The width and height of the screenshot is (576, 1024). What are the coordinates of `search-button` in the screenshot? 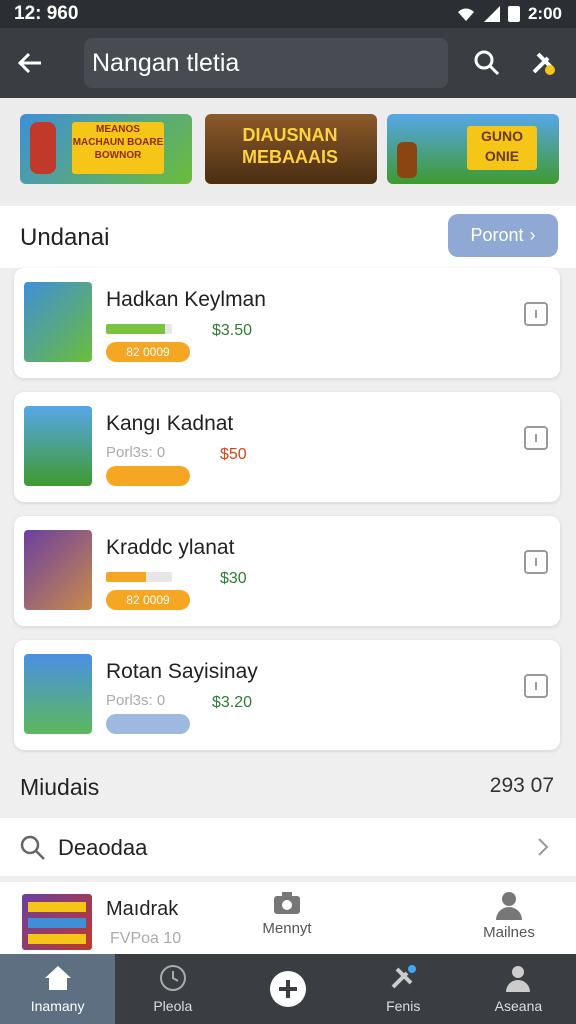 It's located at (487, 63).